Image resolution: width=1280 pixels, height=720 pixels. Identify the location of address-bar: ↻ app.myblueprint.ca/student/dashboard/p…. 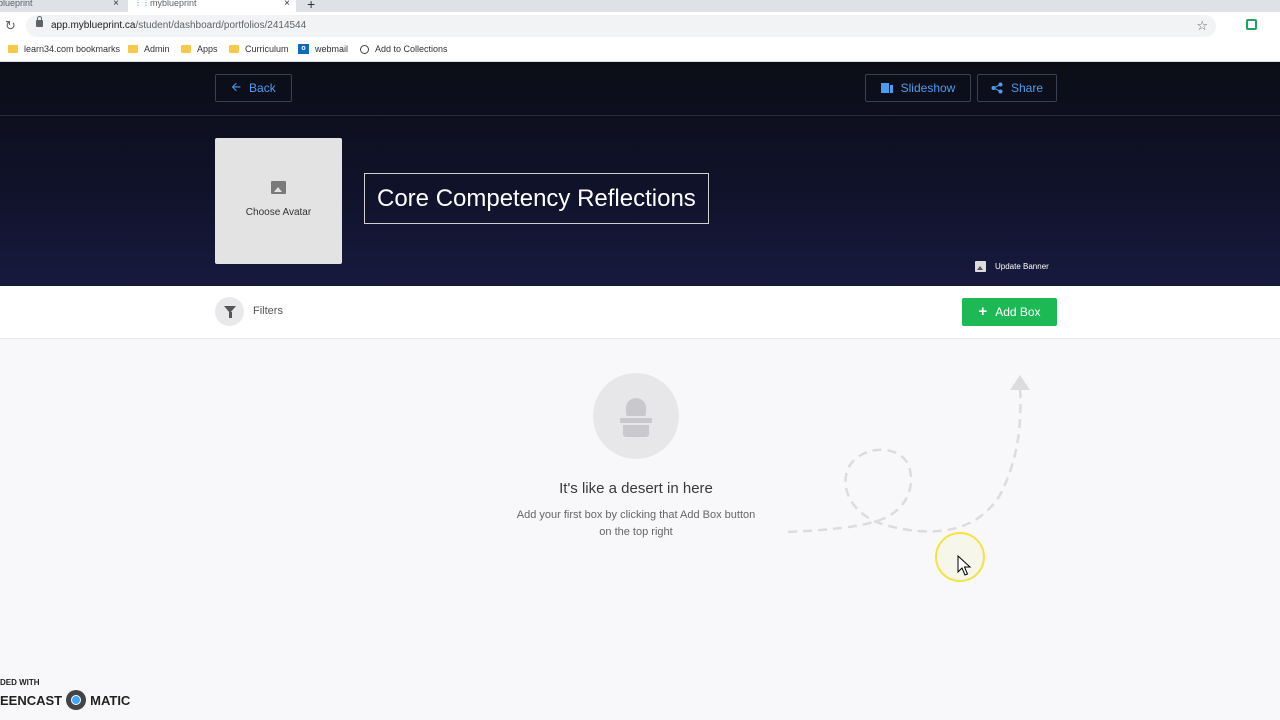
(640, 26).